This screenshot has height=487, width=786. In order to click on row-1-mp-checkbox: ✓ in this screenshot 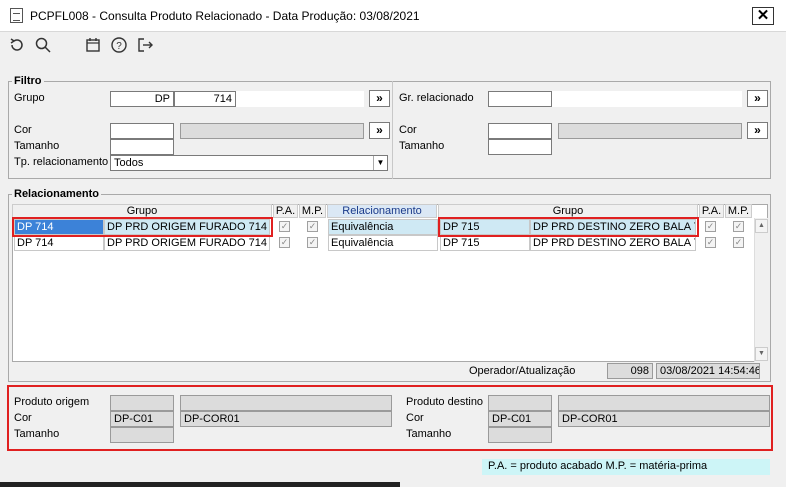, I will do `click(312, 226)`.